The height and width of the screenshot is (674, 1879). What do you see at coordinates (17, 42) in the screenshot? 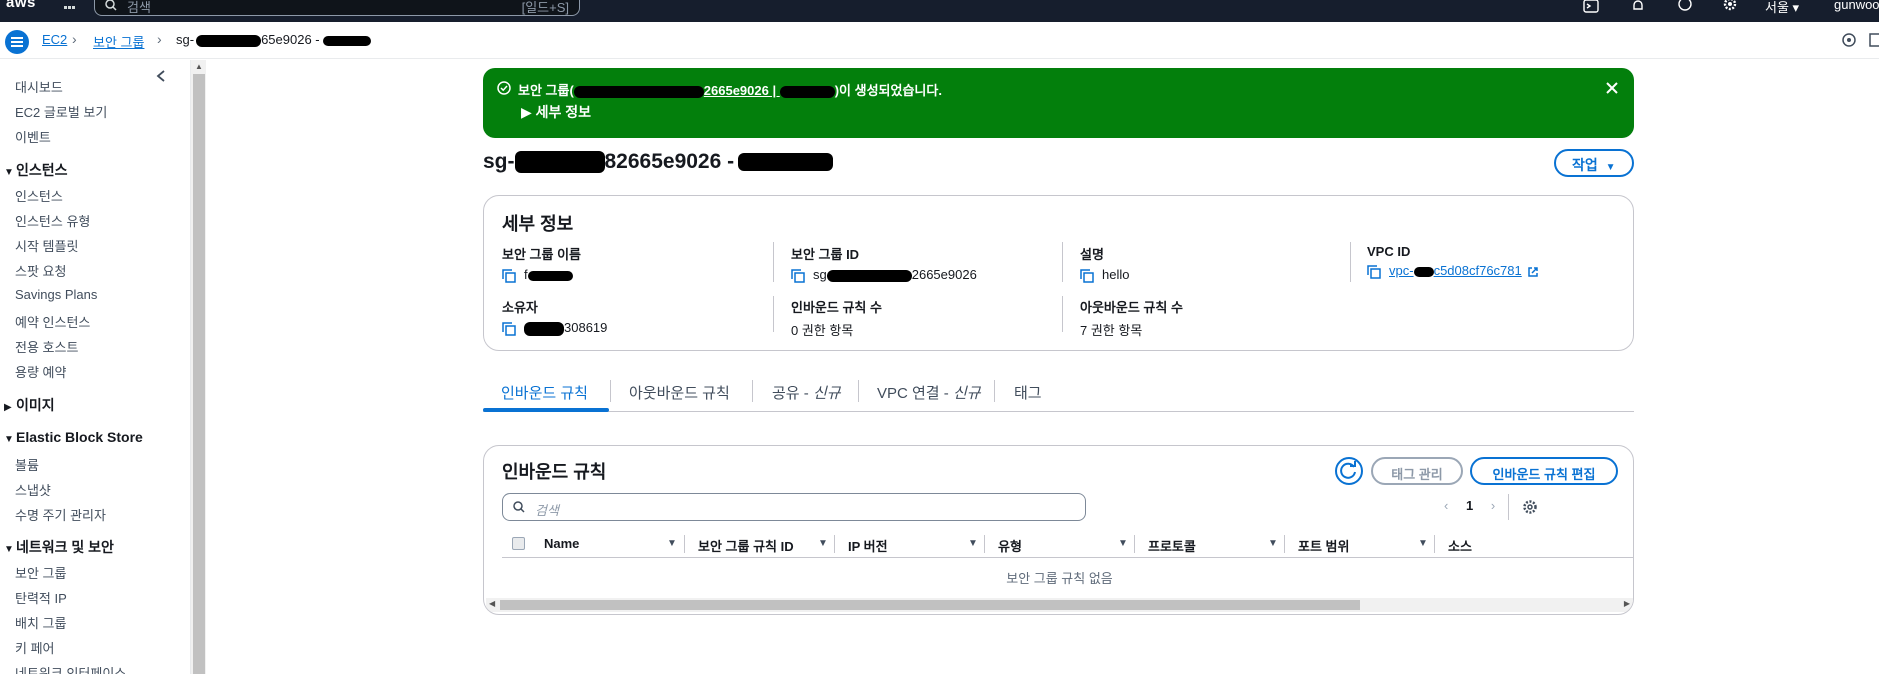
I see `menu-toggle-button` at bounding box center [17, 42].